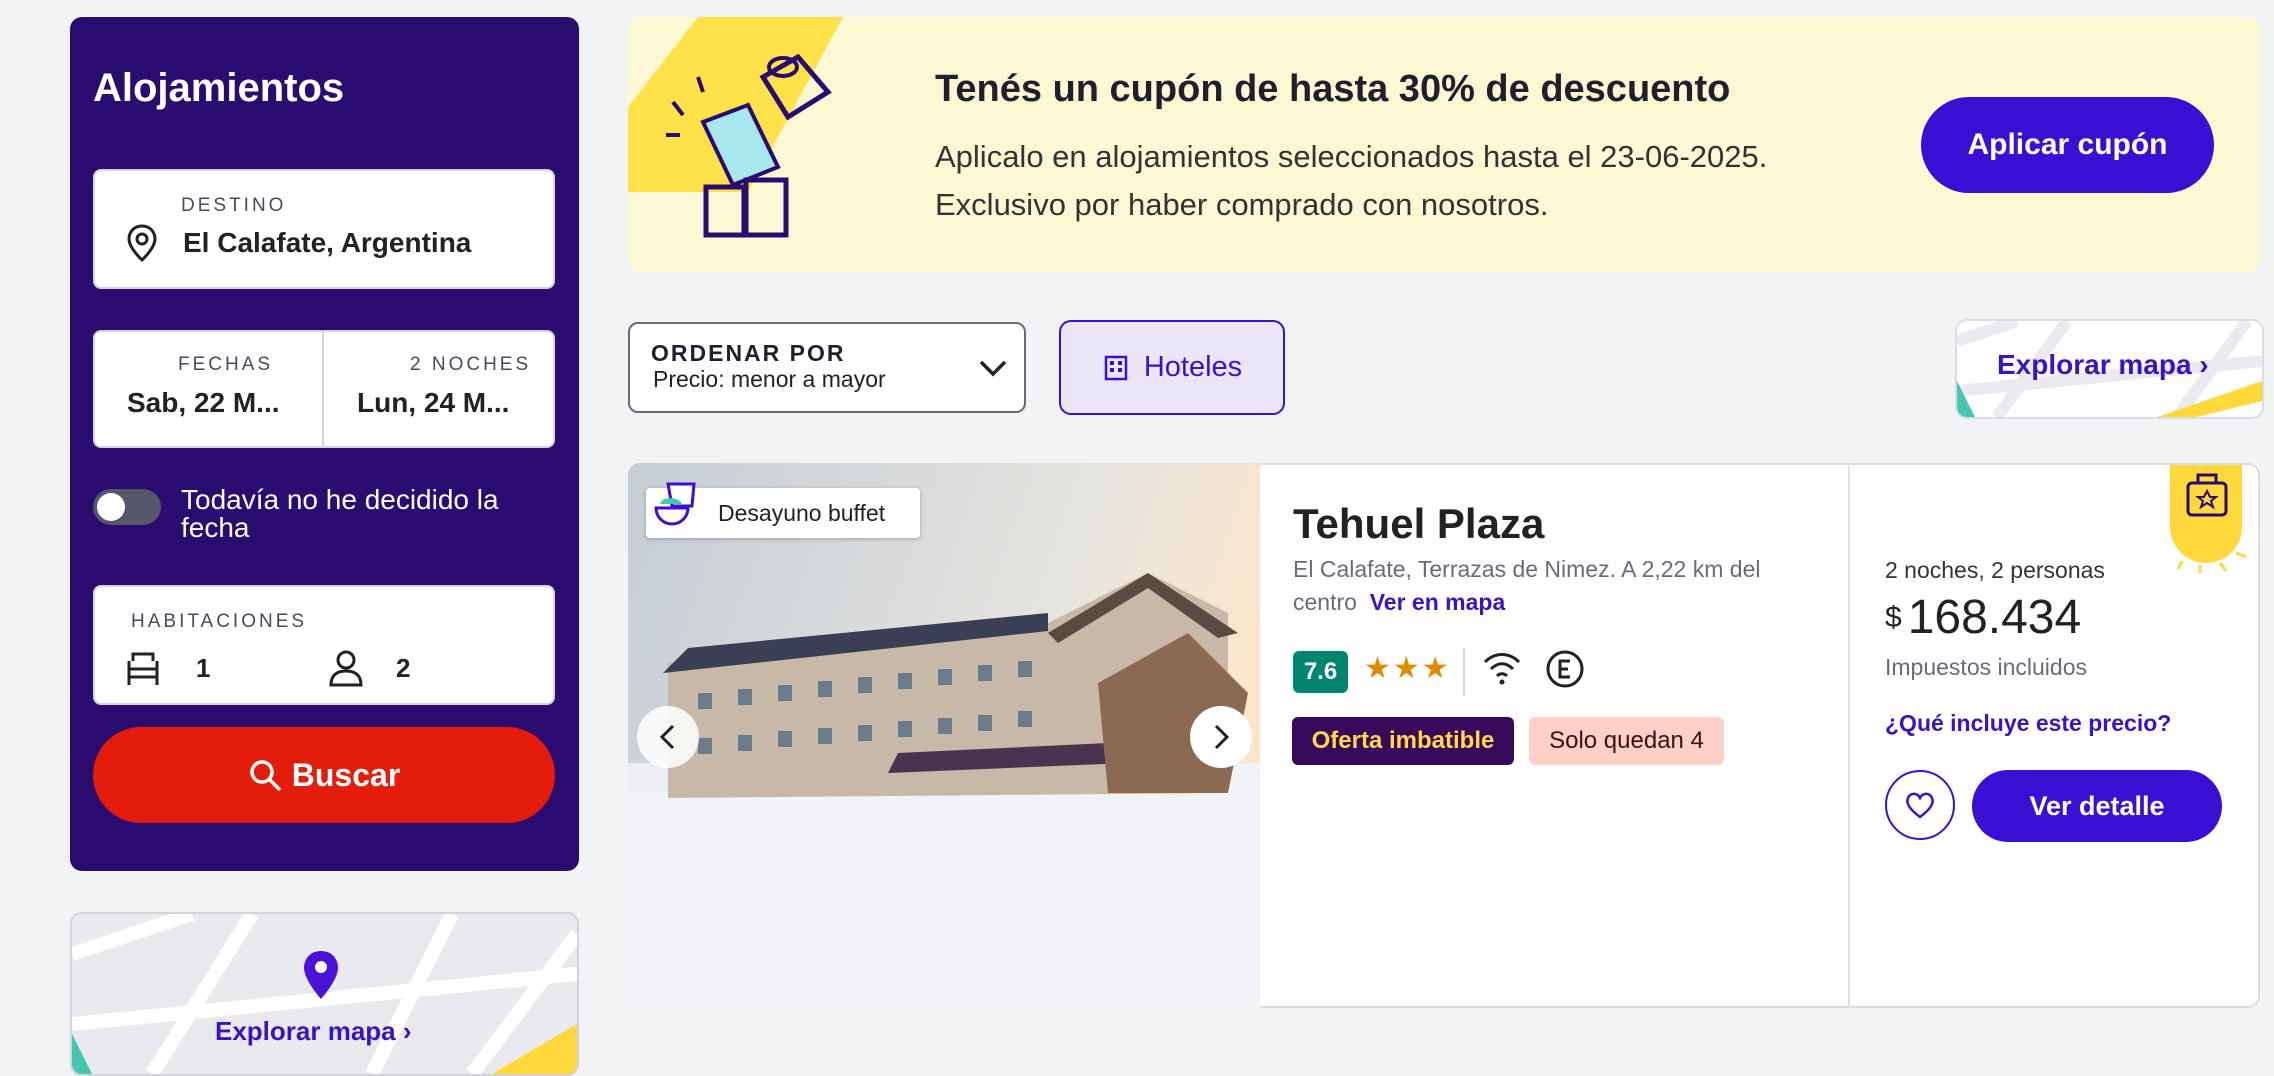  What do you see at coordinates (1116, 367) in the screenshot?
I see `building-icon` at bounding box center [1116, 367].